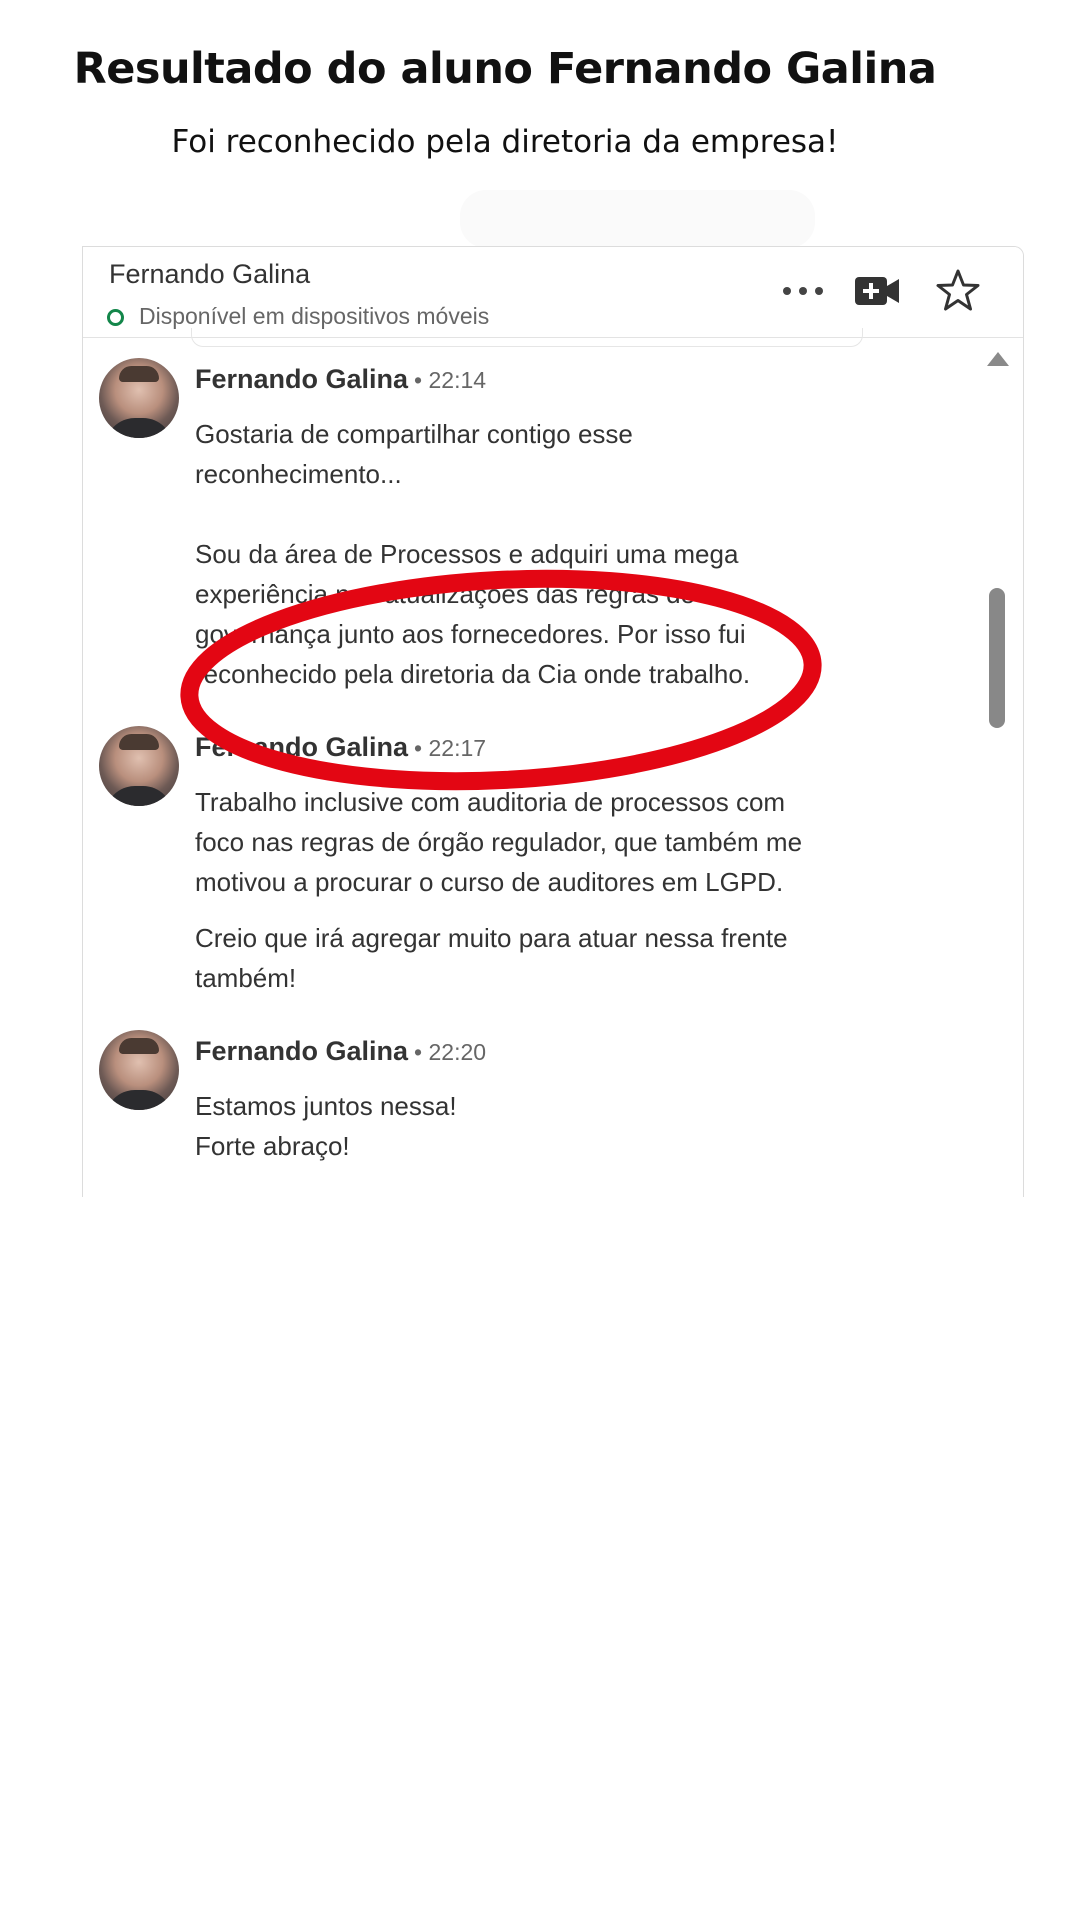 This screenshot has width=1080, height=1920. I want to click on message-time: • 22:14, so click(450, 380).